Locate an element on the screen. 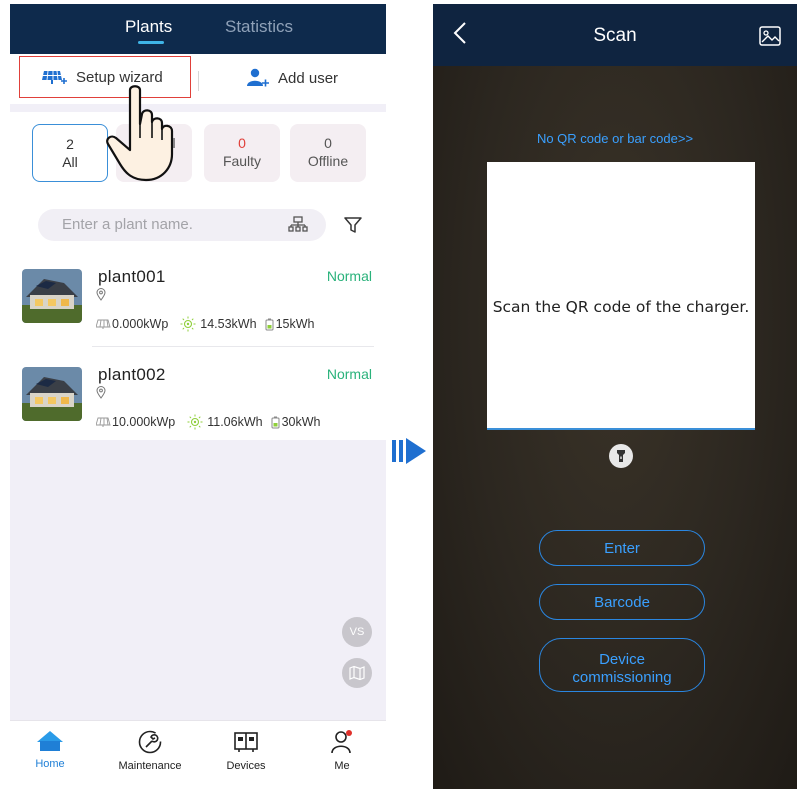 This screenshot has height=791, width=798. device-commissioning-line1: Device is located at coordinates (622, 659).